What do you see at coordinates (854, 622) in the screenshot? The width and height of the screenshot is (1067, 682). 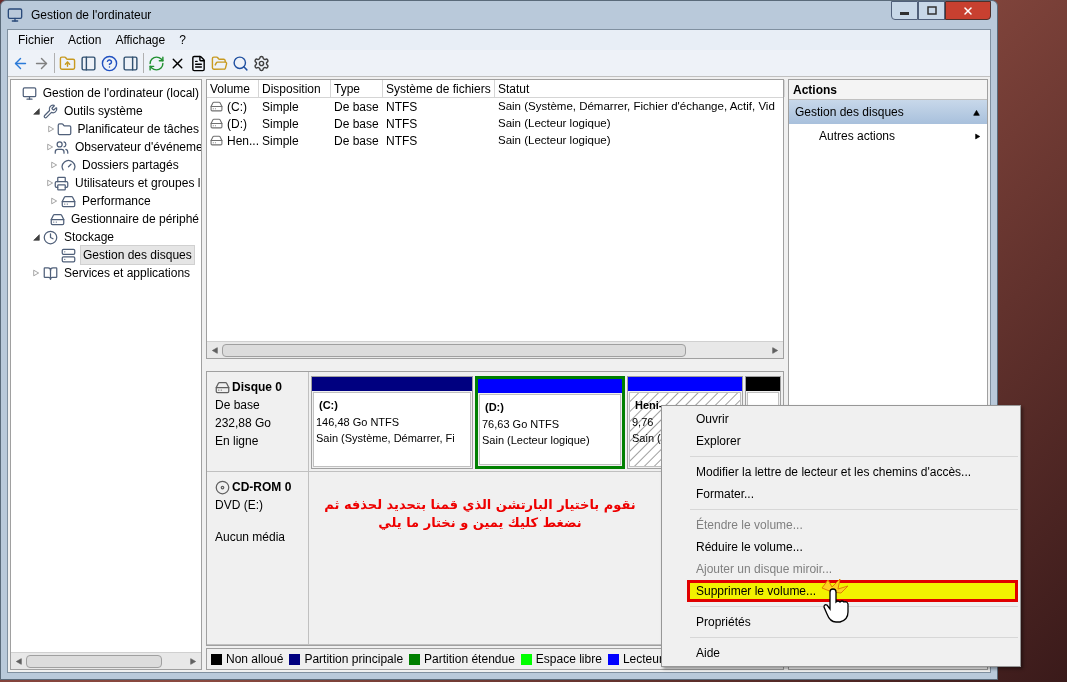 I see `menu-item: Propriétés` at bounding box center [854, 622].